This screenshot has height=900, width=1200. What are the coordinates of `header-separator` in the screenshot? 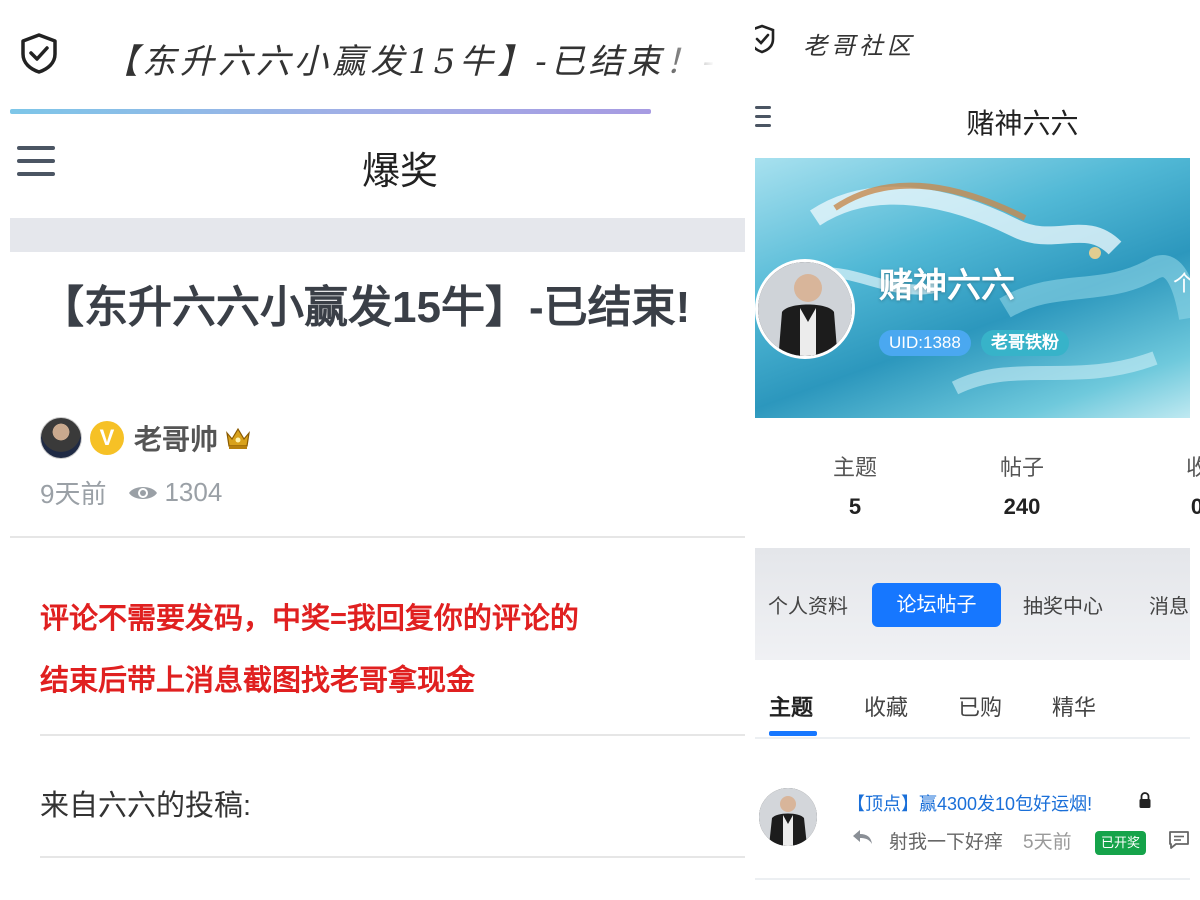 It's located at (377, 235).